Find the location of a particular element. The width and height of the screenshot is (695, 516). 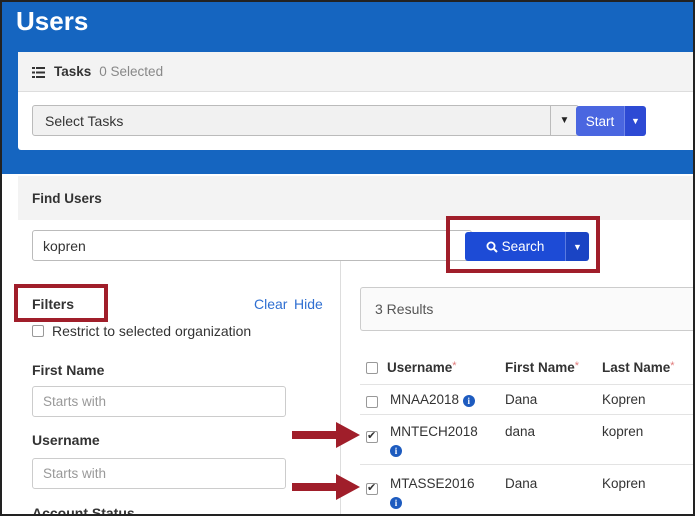

first-name-cell: dana is located at coordinates (520, 431).